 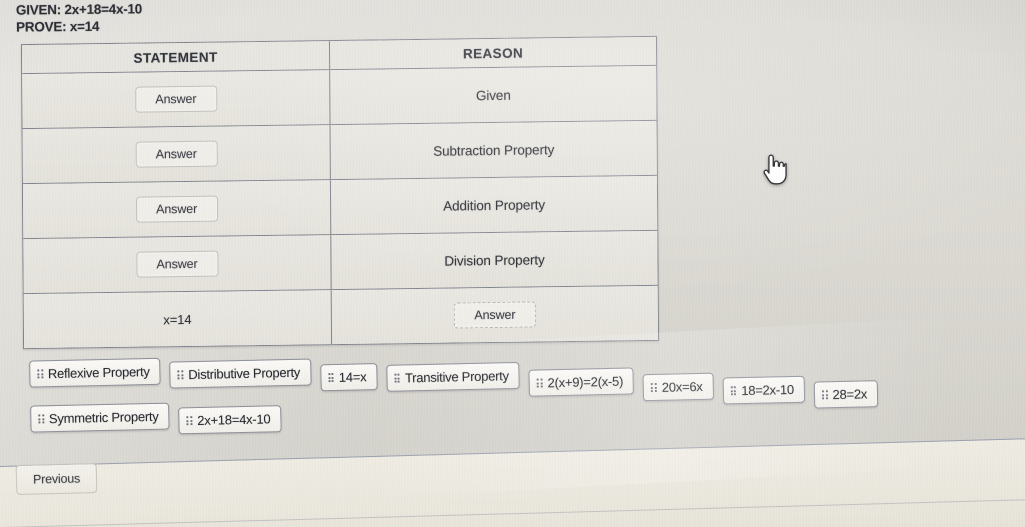 I want to click on given-label: GIVEN:, so click(x=38, y=10).